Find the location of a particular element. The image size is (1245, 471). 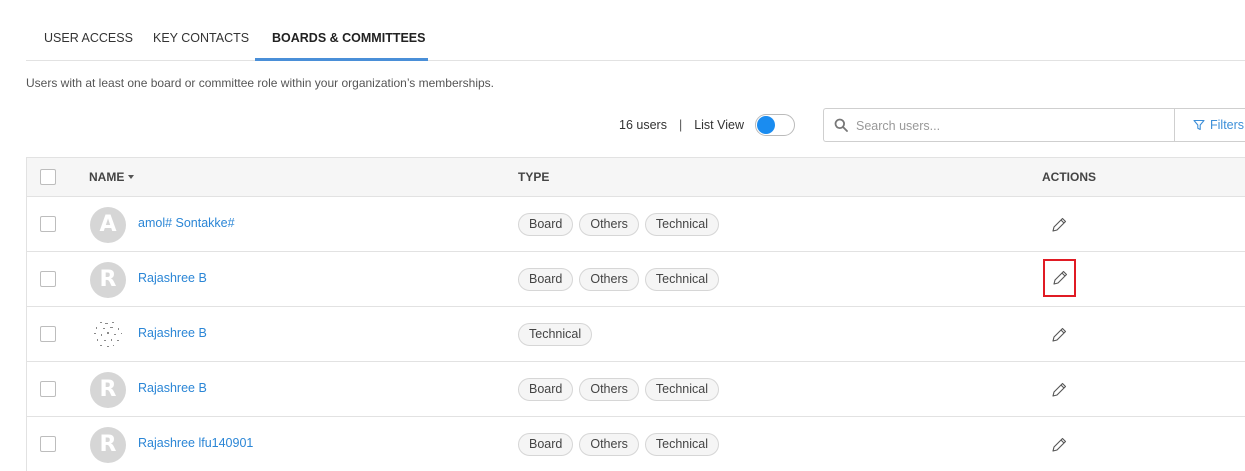

list-view-toggle is located at coordinates (775, 125).